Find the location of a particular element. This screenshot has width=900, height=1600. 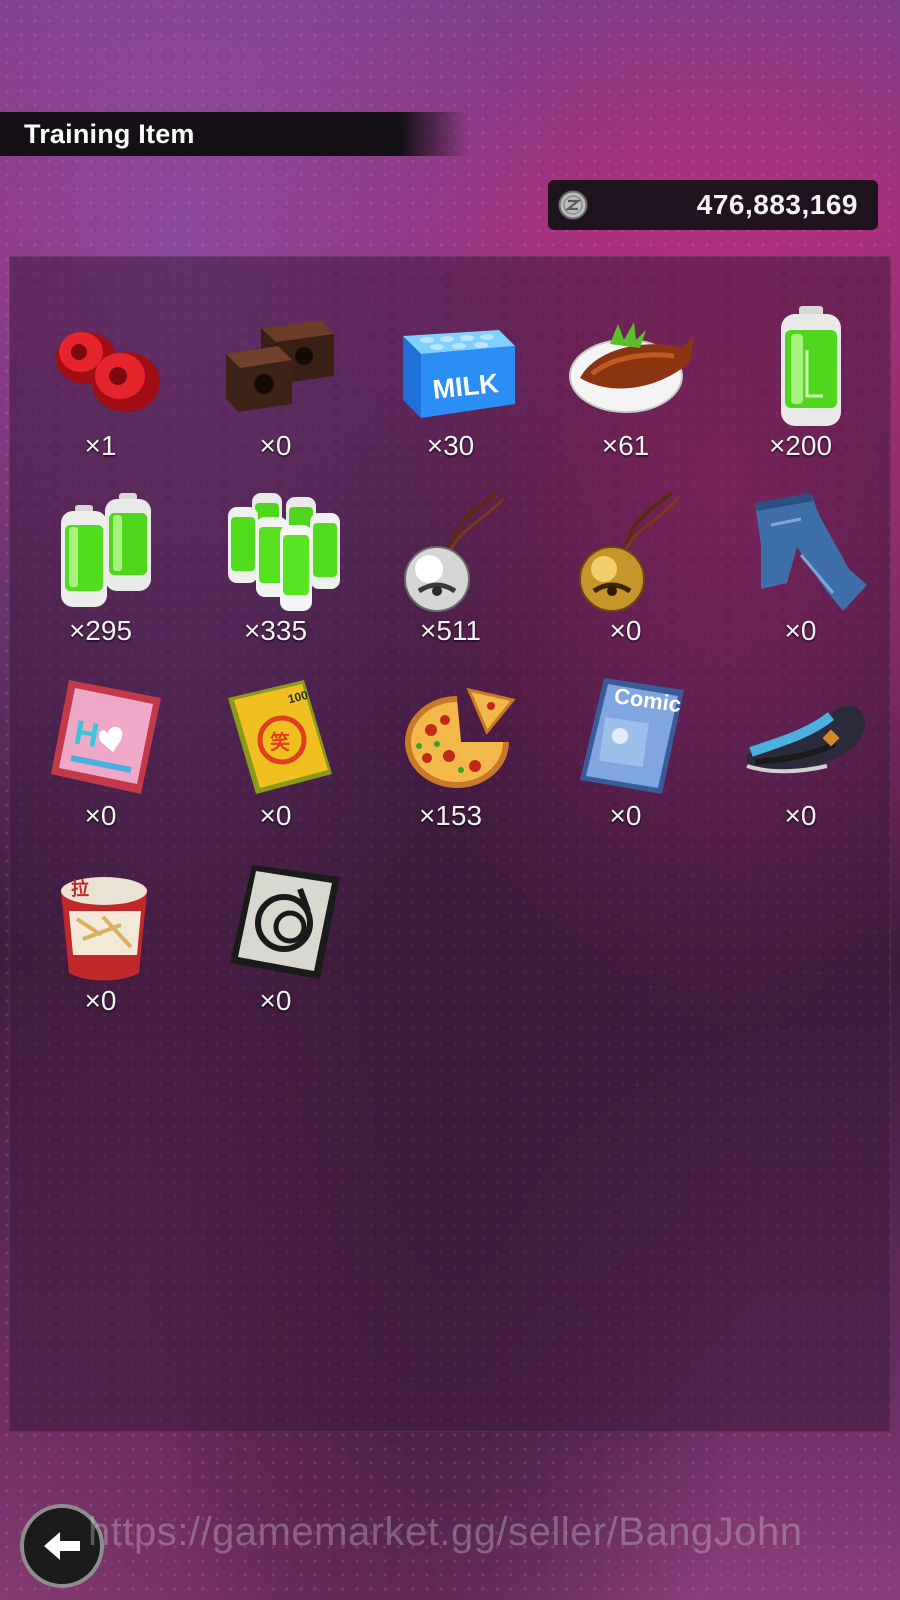

item-slot-battery-pack: ×335 is located at coordinates (275, 577).